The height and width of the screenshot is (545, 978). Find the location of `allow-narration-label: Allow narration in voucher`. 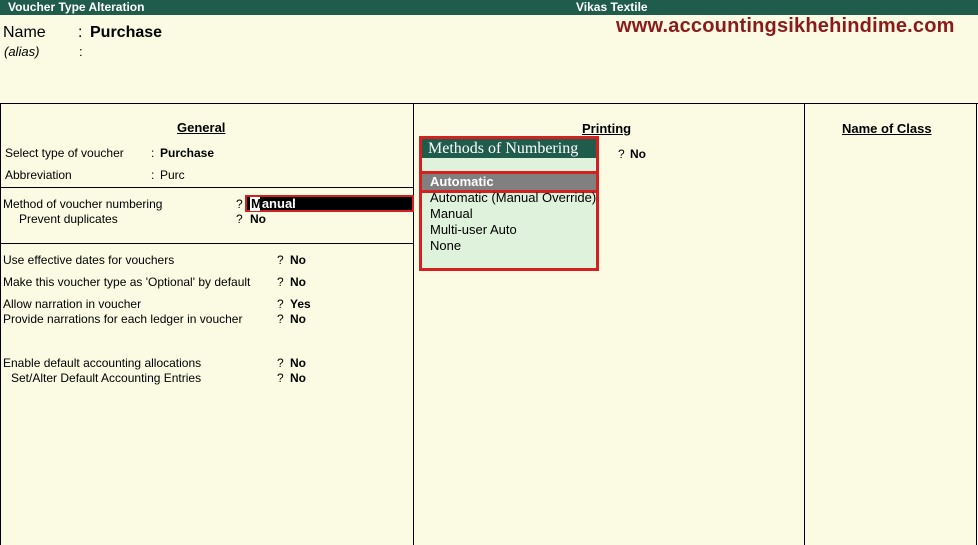

allow-narration-label: Allow narration in voucher is located at coordinates (72, 304).